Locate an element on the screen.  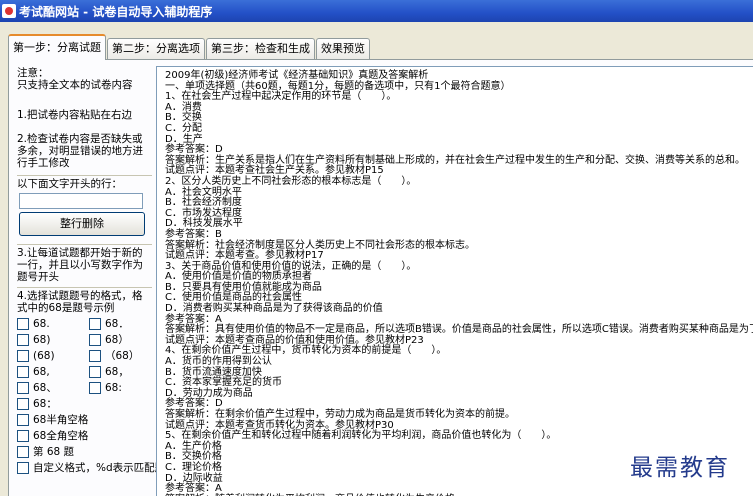
checkbox-label: 68） is located at coordinates (117, 340).